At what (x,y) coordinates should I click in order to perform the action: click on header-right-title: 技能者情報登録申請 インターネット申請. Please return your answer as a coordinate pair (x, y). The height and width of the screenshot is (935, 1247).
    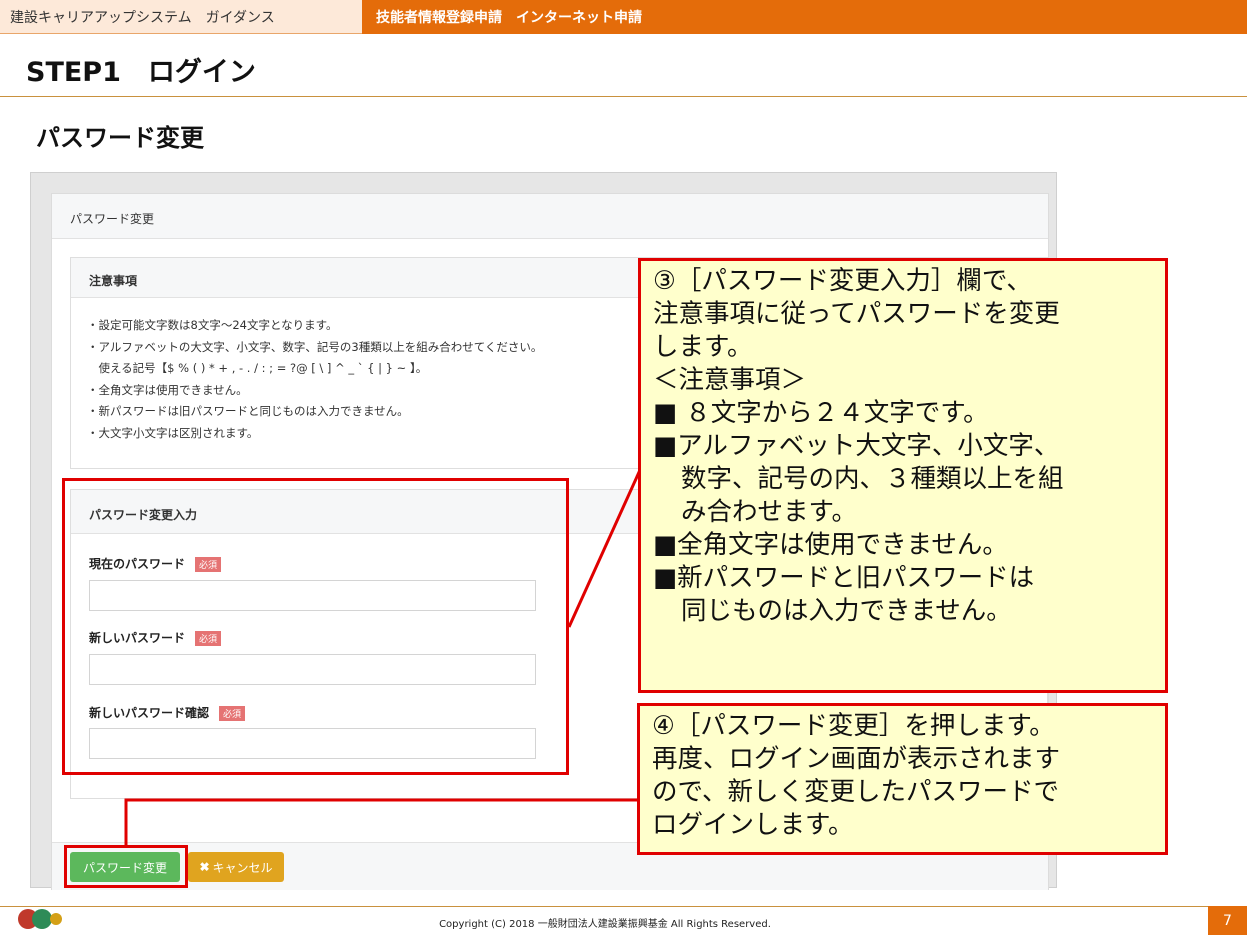
    Looking at the image, I should click on (804, 17).